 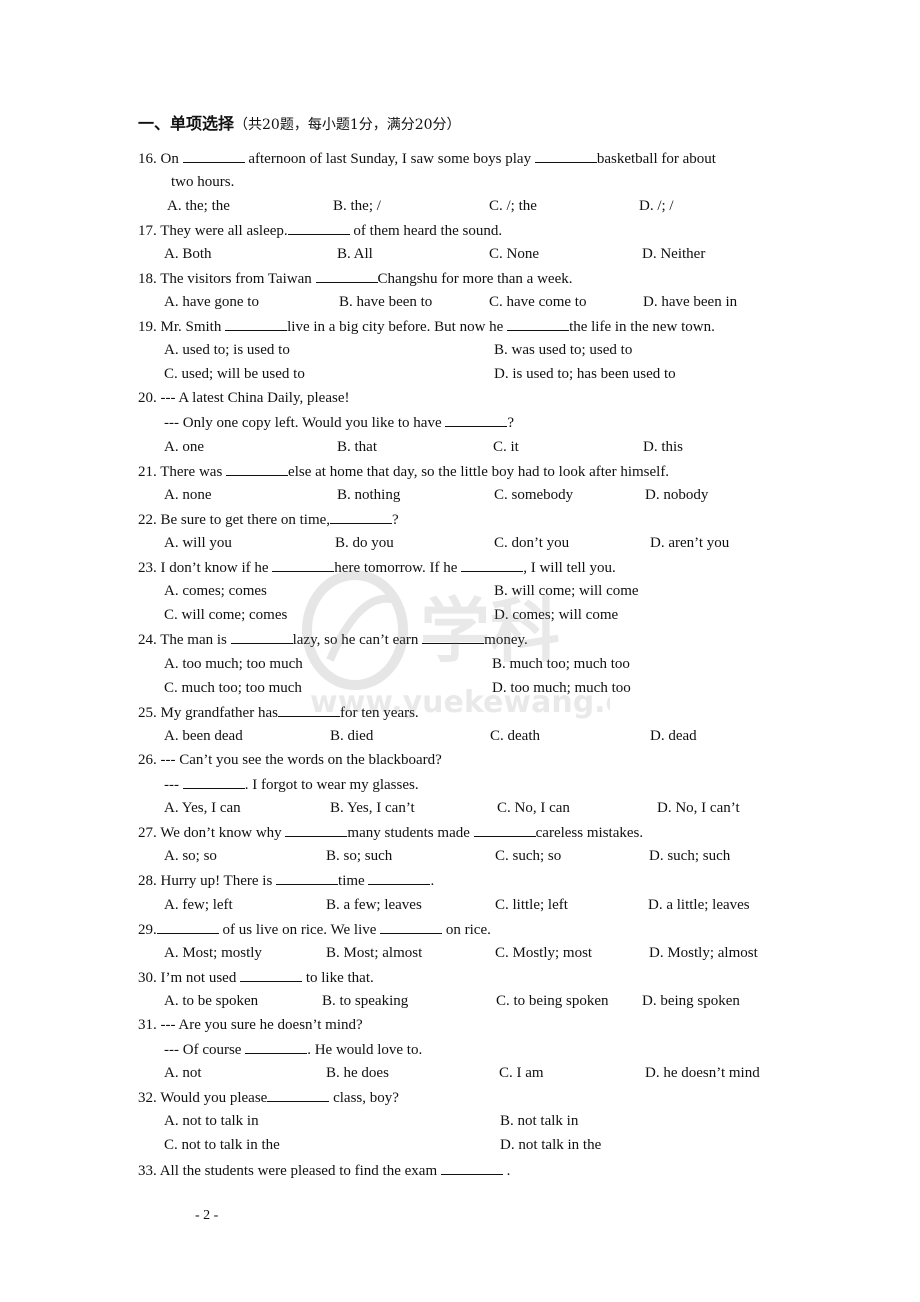 I want to click on answer-option-b: B. not talk in, so click(x=539, y=1121).